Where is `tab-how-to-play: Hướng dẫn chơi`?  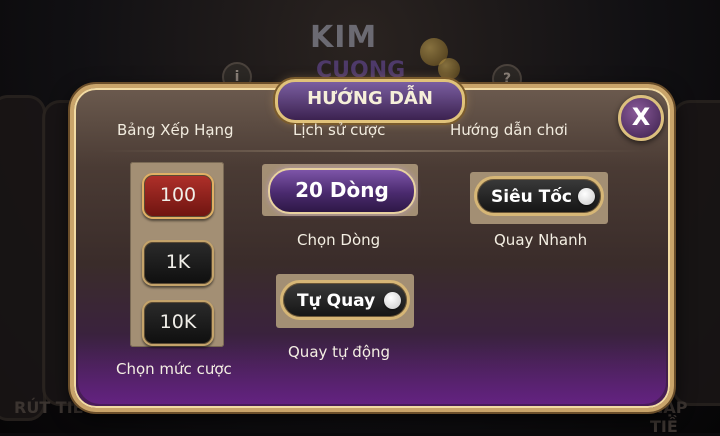
tab-how-to-play: Hướng dẫn chơi is located at coordinates (509, 130).